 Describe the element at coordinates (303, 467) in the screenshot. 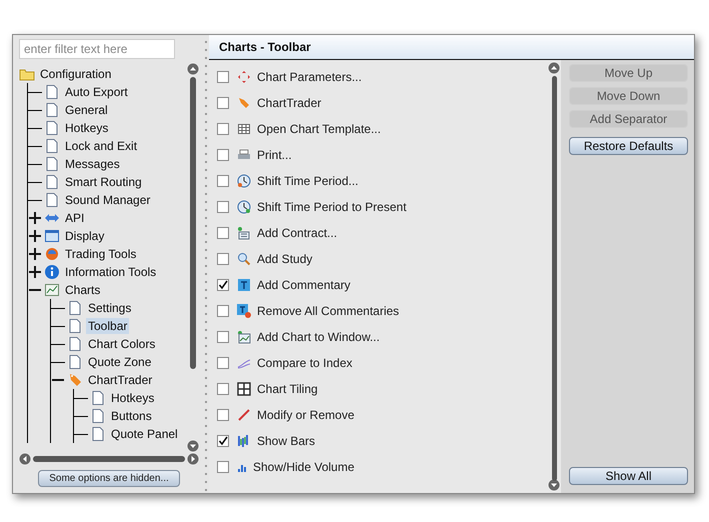

I see `toolbar-item-label: Show/Hide Volume` at that location.